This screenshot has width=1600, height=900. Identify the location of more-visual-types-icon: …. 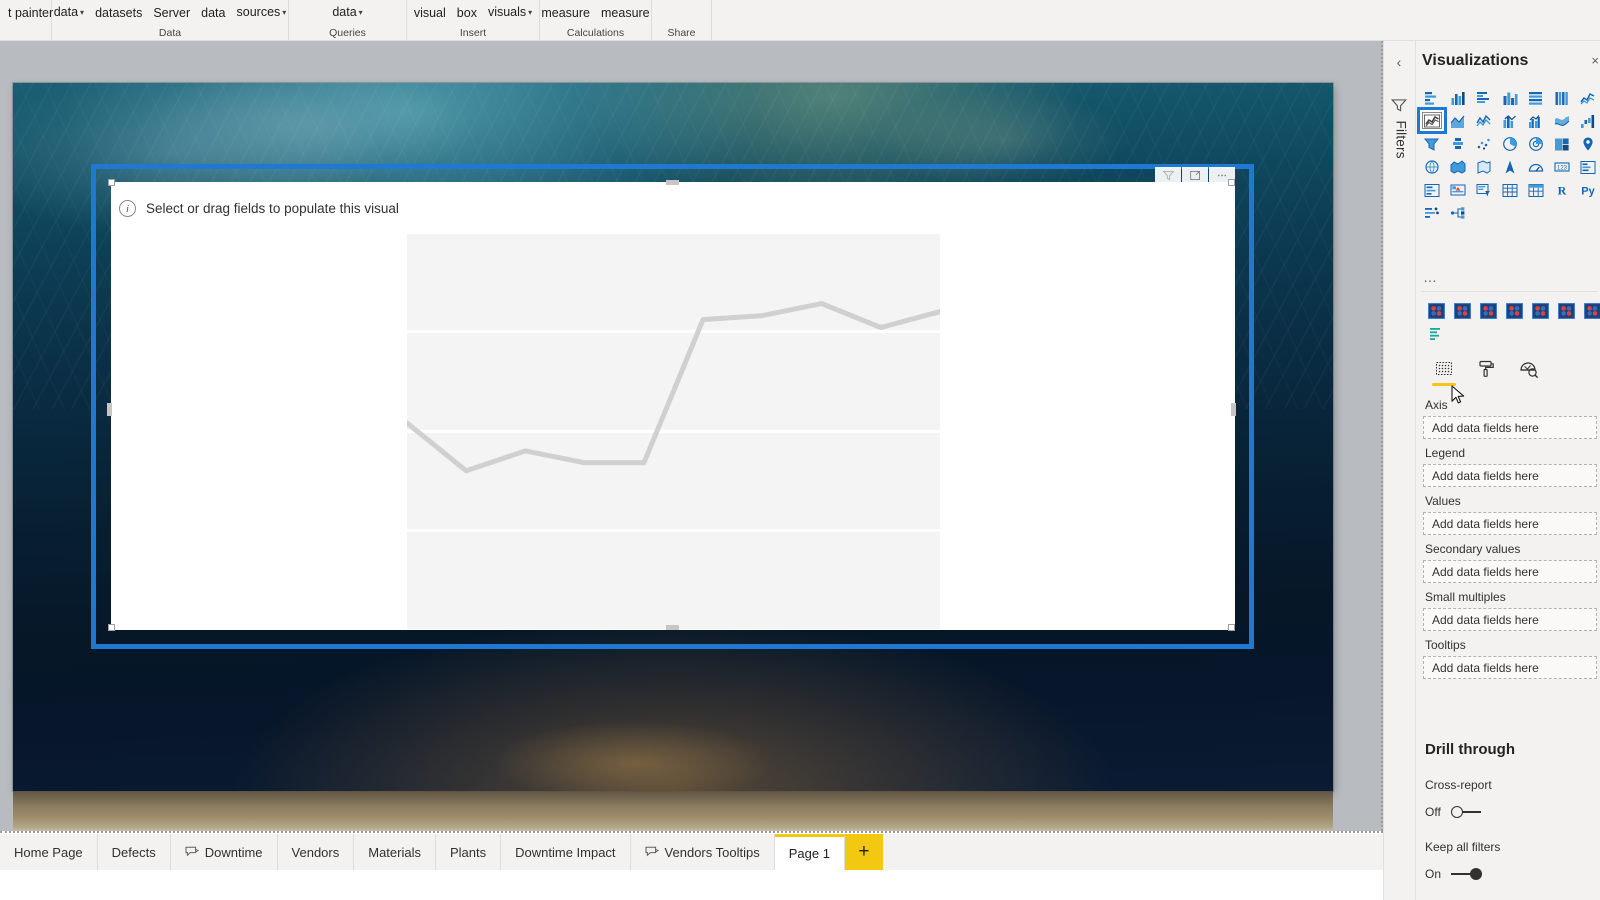
(1431, 277).